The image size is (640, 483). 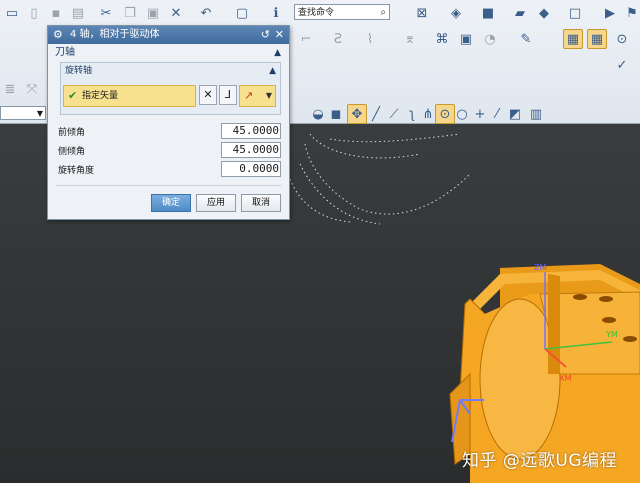 What do you see at coordinates (171, 203) in the screenshot?
I see `ok-button: 确定` at bounding box center [171, 203].